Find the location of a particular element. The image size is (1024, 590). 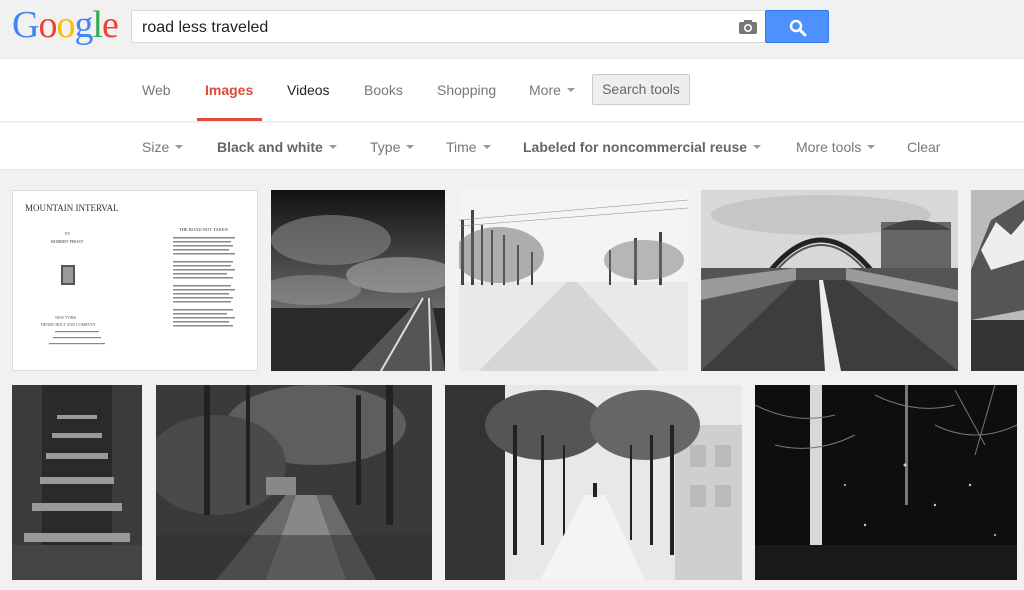

tree-lined-walkway-image is located at coordinates (593, 482).